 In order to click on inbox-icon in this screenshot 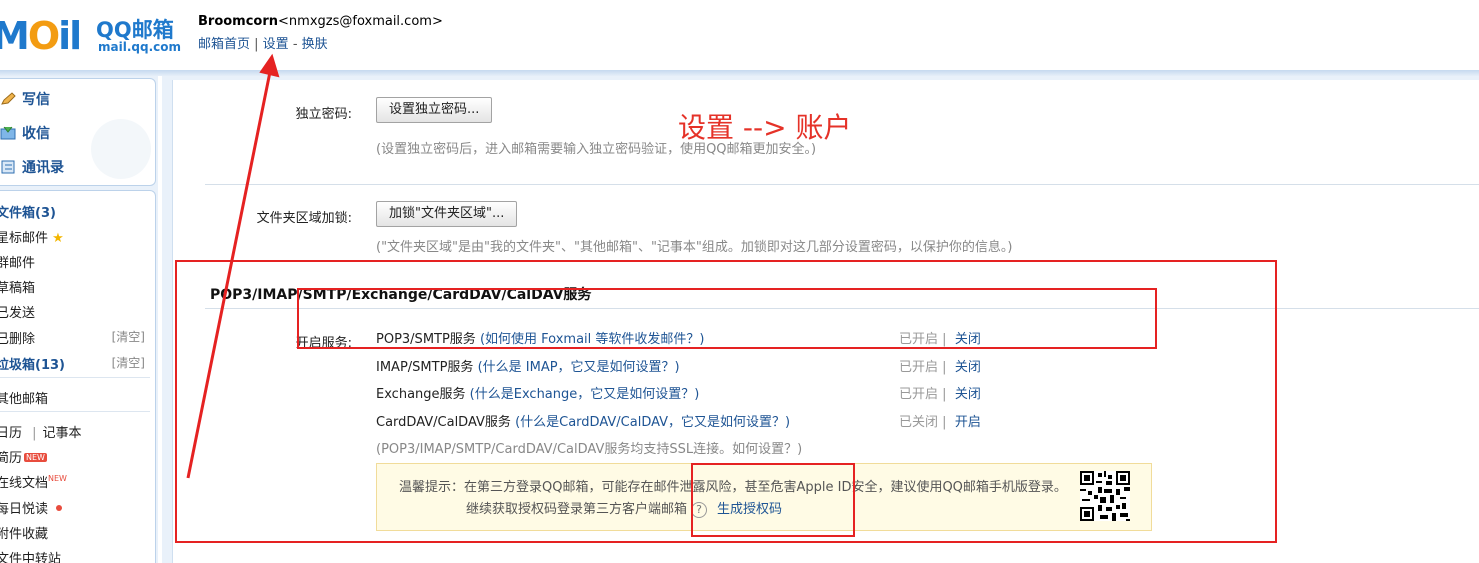, I will do `click(8, 133)`.